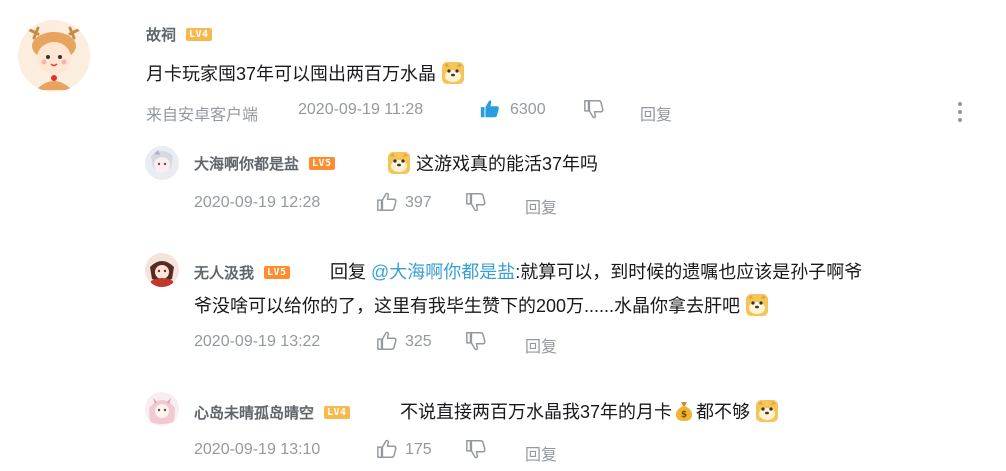  Describe the element at coordinates (348, 272) in the screenshot. I see `reply-prefix: 回复` at that location.